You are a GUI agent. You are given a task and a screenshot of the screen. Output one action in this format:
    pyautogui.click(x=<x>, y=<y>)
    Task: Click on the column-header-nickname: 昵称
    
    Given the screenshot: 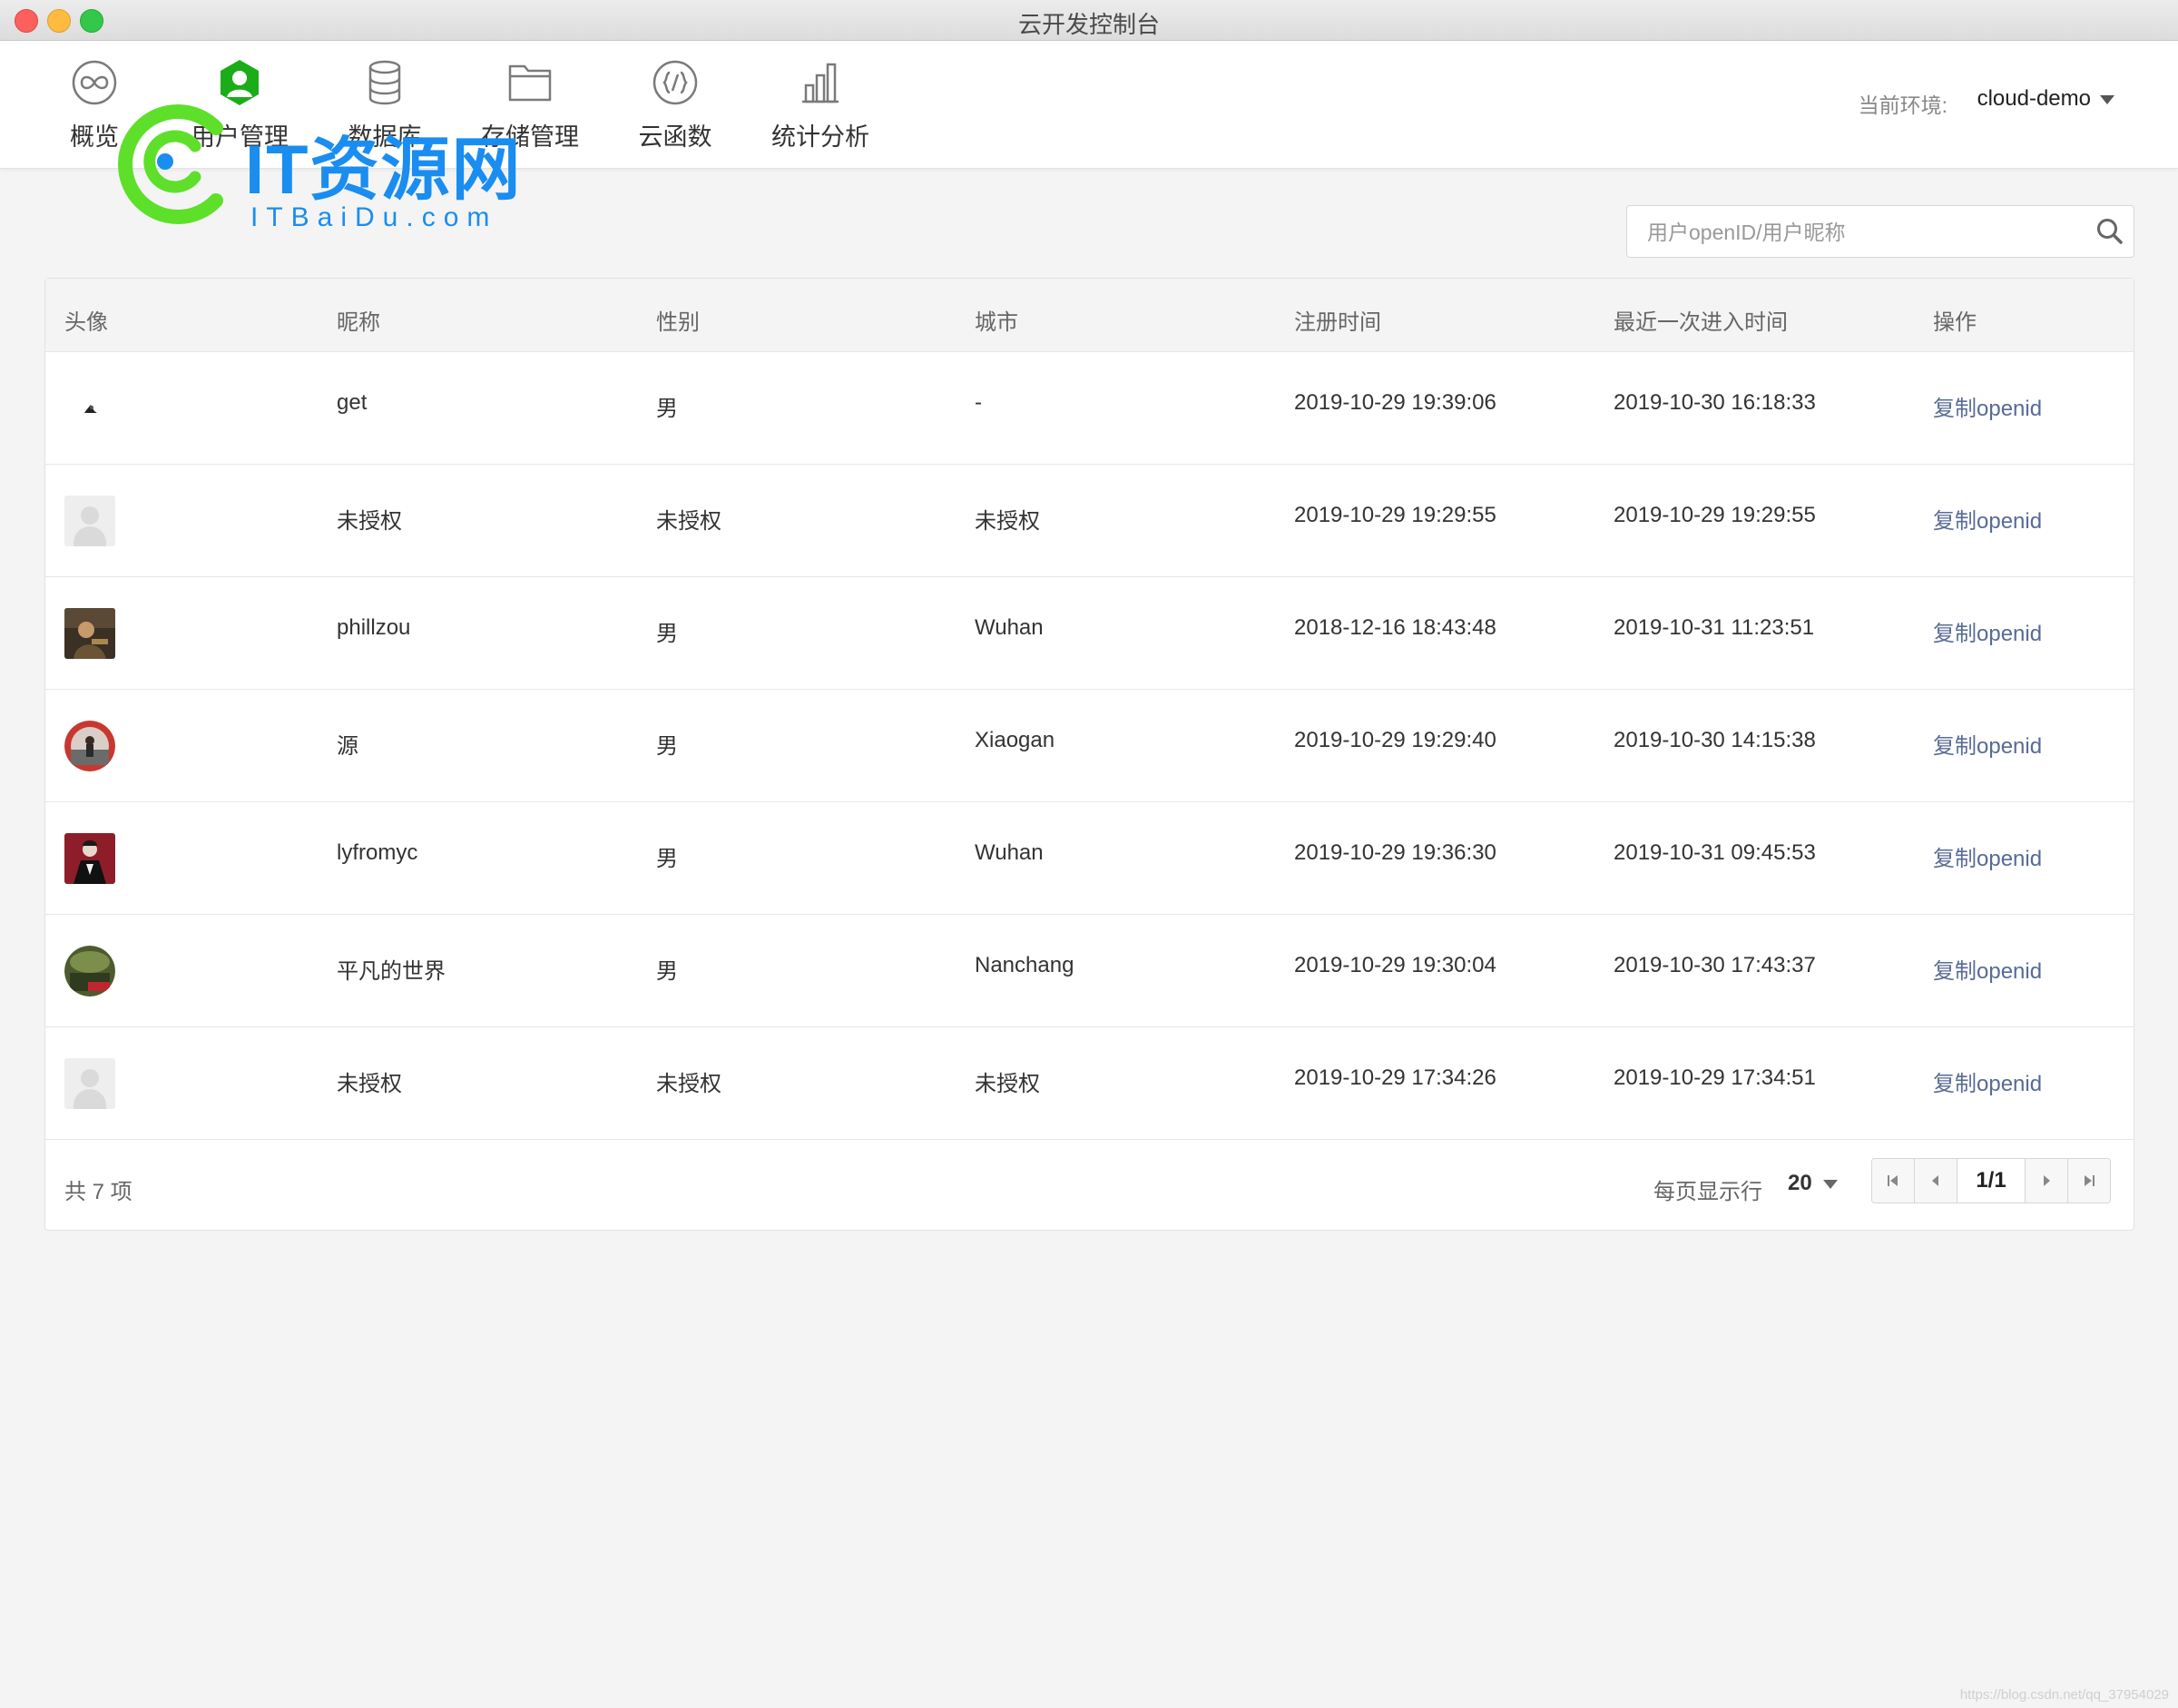 What is the action you would take?
    pyautogui.click(x=358, y=322)
    